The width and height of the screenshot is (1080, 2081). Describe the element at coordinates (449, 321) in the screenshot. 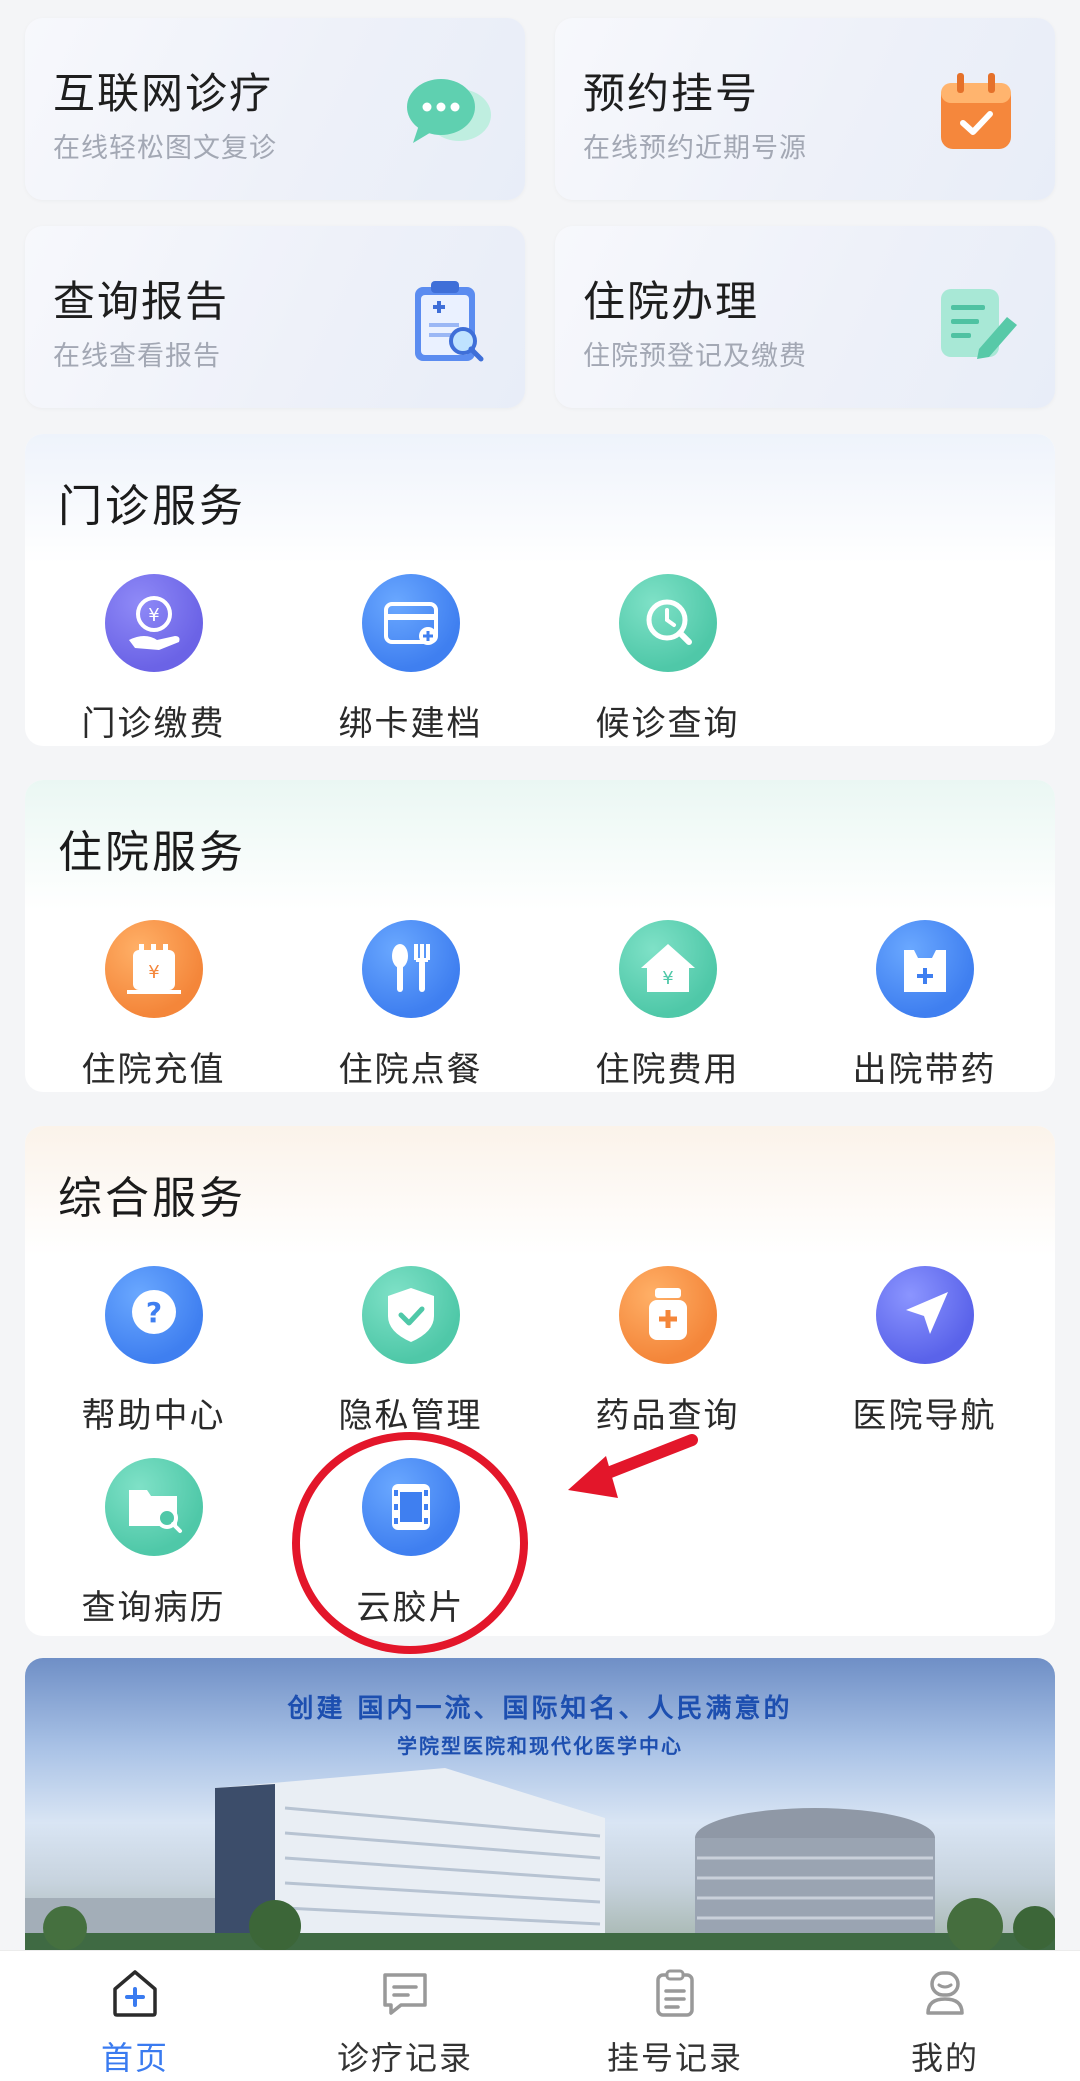

I see `report-search-icon` at that location.